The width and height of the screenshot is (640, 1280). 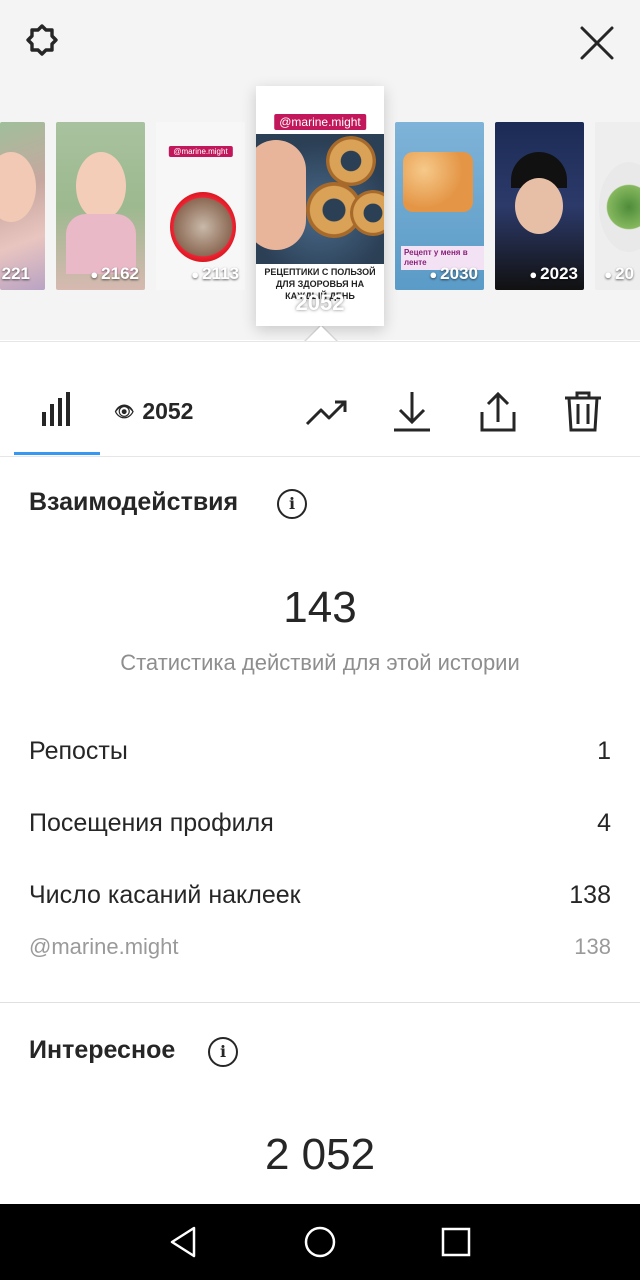 I want to click on story-thumbnail: ● 20, so click(x=617, y=206).